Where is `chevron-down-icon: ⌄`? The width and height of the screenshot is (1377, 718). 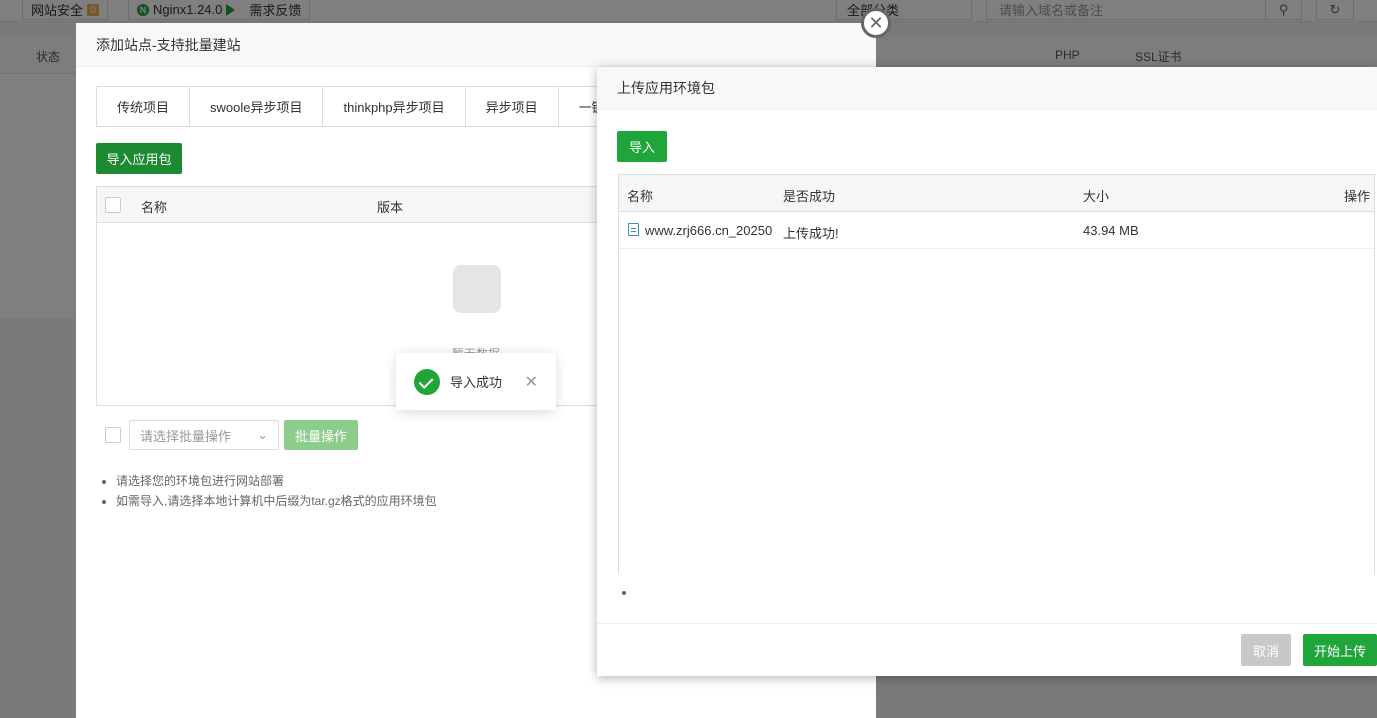 chevron-down-icon: ⌄ is located at coordinates (262, 434).